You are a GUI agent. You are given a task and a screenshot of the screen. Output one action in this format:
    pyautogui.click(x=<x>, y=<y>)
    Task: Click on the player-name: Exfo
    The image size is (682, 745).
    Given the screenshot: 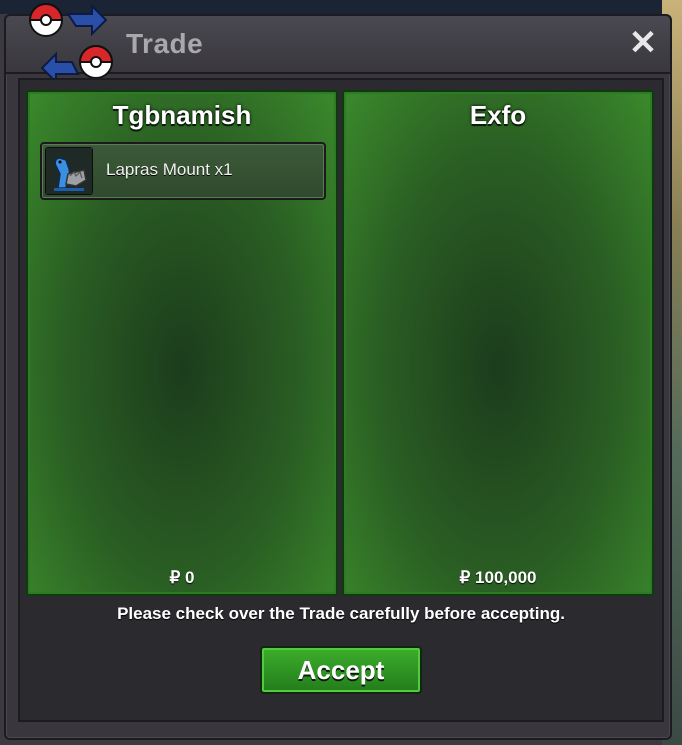 What is the action you would take?
    pyautogui.click(x=498, y=115)
    